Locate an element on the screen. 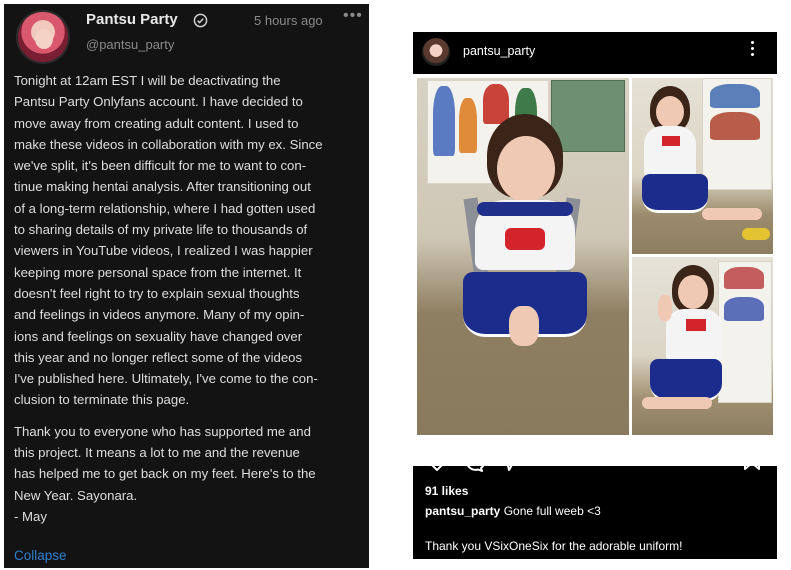 Image resolution: width=791 pixels, height=570 pixels. caption-text: Gone full weeb <3 is located at coordinates (550, 511).